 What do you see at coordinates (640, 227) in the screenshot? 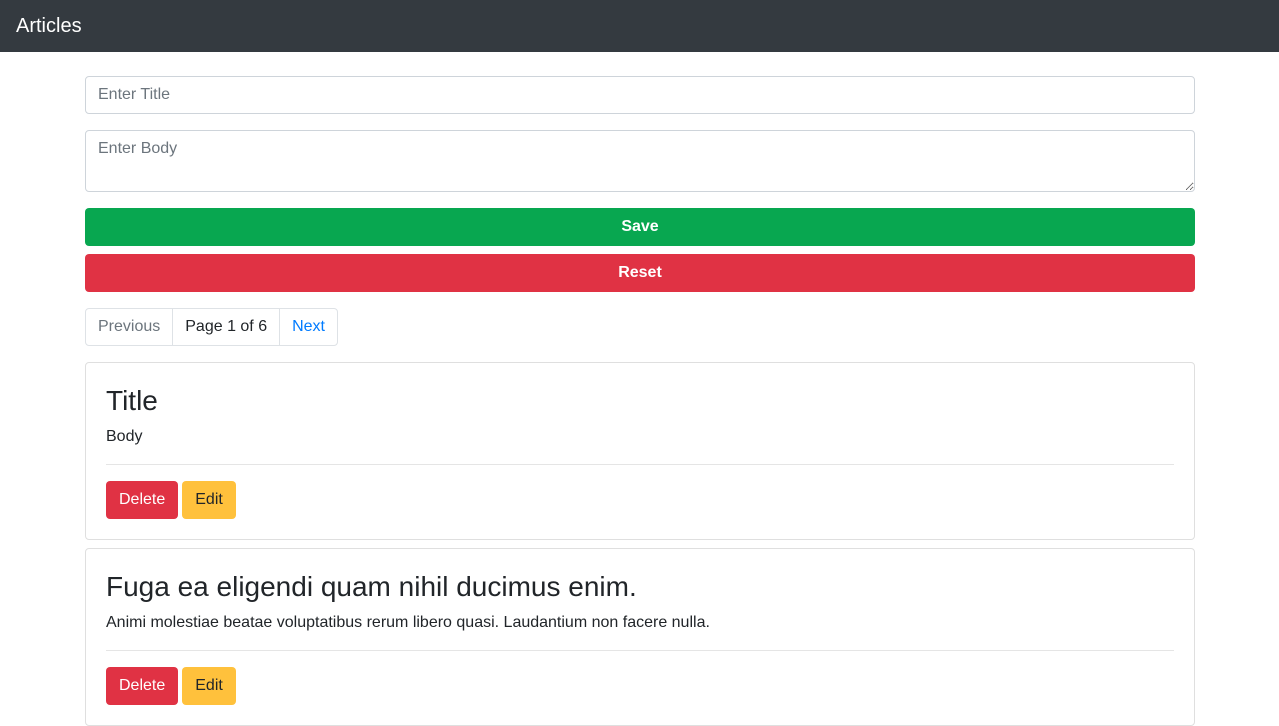
I see `save-button: Save` at bounding box center [640, 227].